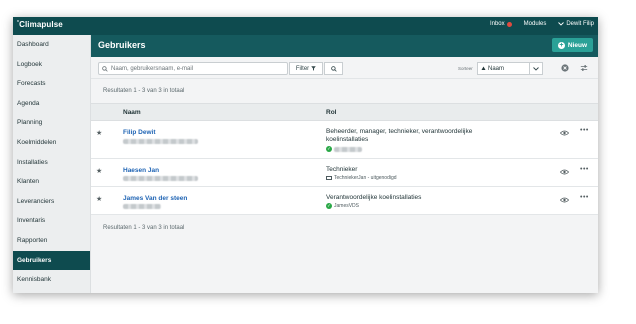  I want to click on search-placeholder: Naam, gebruikersnaam, e-mail, so click(152, 68).